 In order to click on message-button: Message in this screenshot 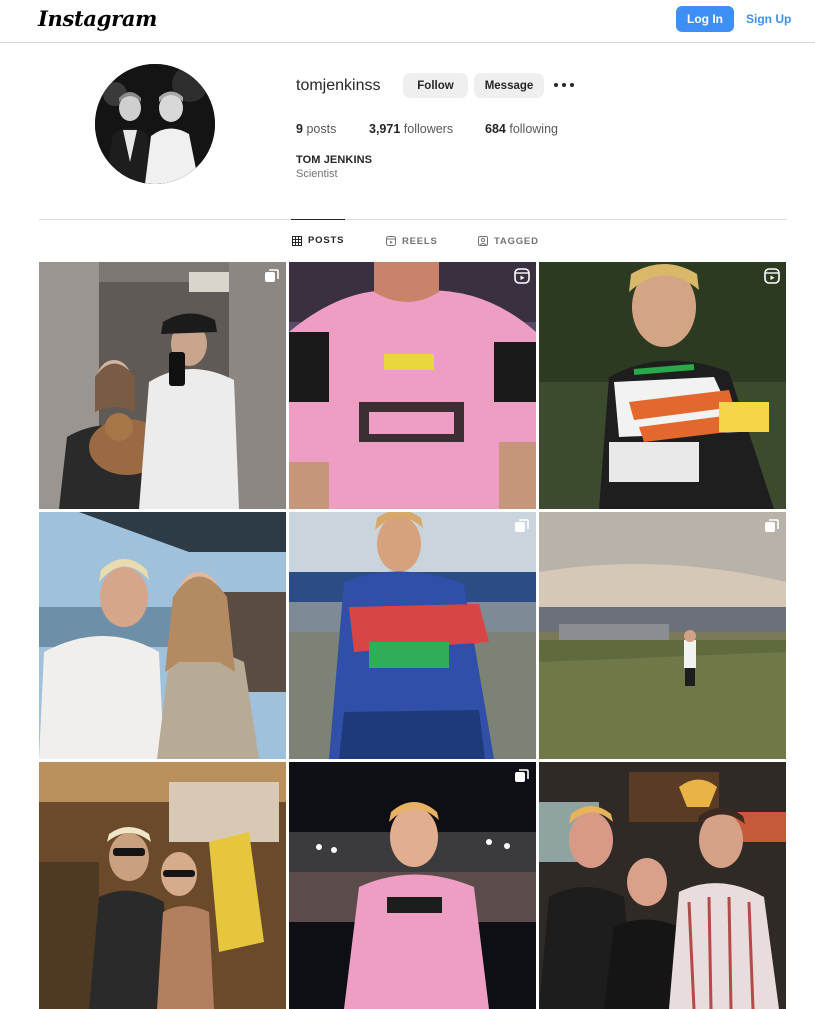, I will do `click(509, 85)`.